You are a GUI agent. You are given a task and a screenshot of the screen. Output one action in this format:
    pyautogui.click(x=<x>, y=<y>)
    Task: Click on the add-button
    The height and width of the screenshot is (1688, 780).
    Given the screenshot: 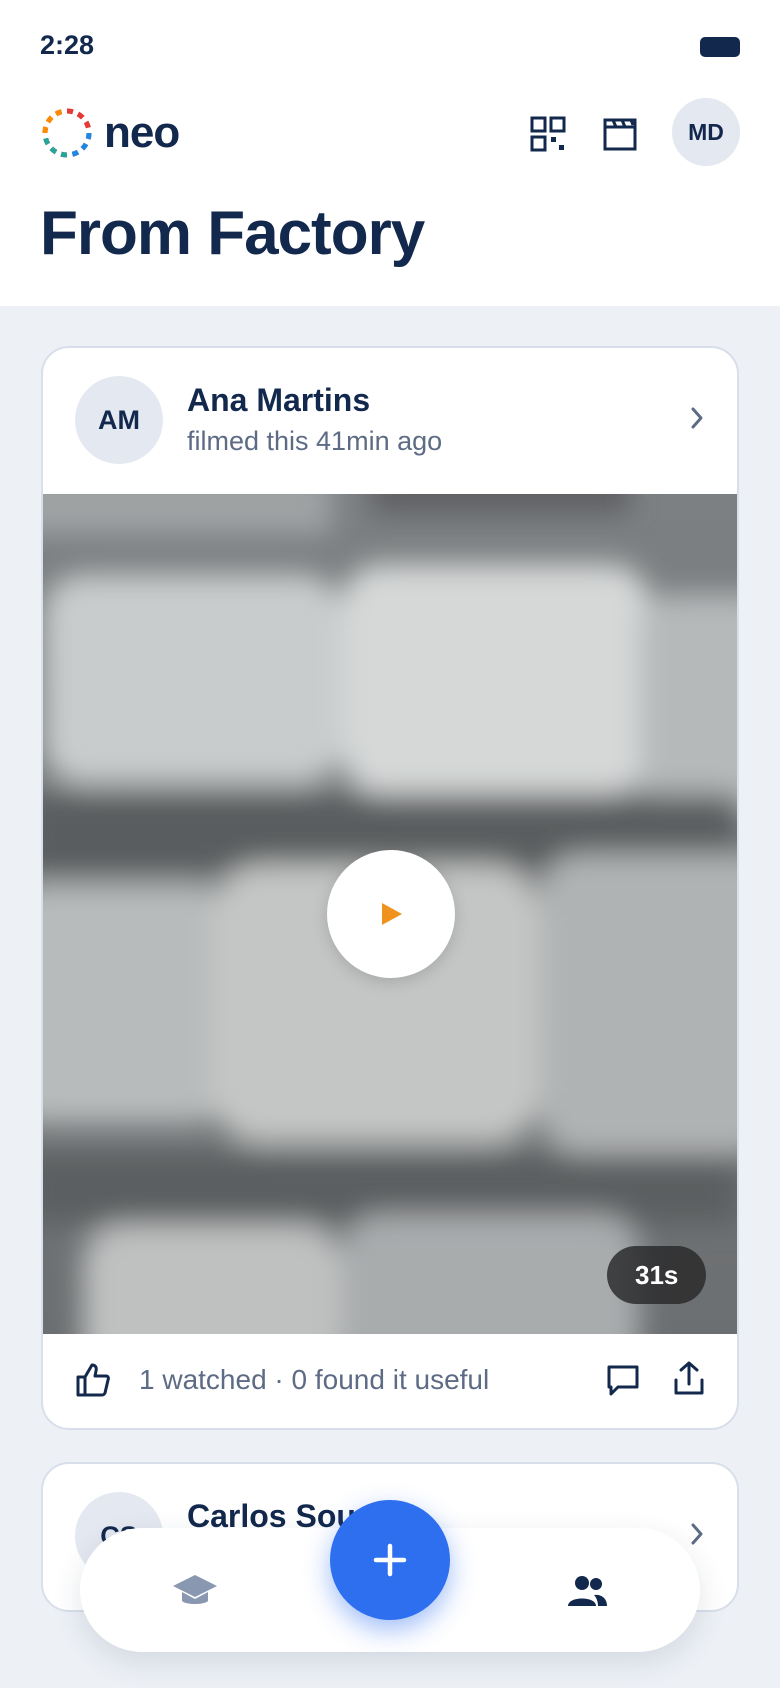 What is the action you would take?
    pyautogui.click(x=390, y=1560)
    